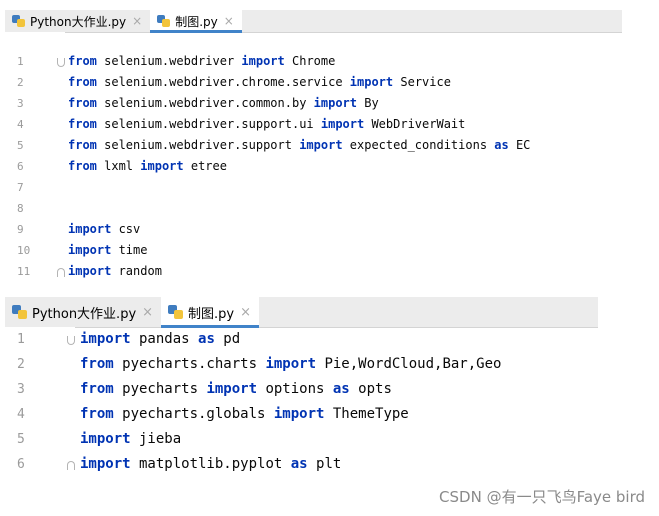 The image size is (659, 516). Describe the element at coordinates (20, 82) in the screenshot. I see `line-number: 2` at that location.